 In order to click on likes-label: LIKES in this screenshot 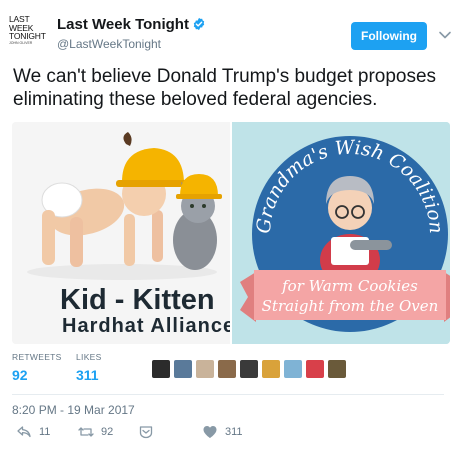, I will do `click(89, 357)`.